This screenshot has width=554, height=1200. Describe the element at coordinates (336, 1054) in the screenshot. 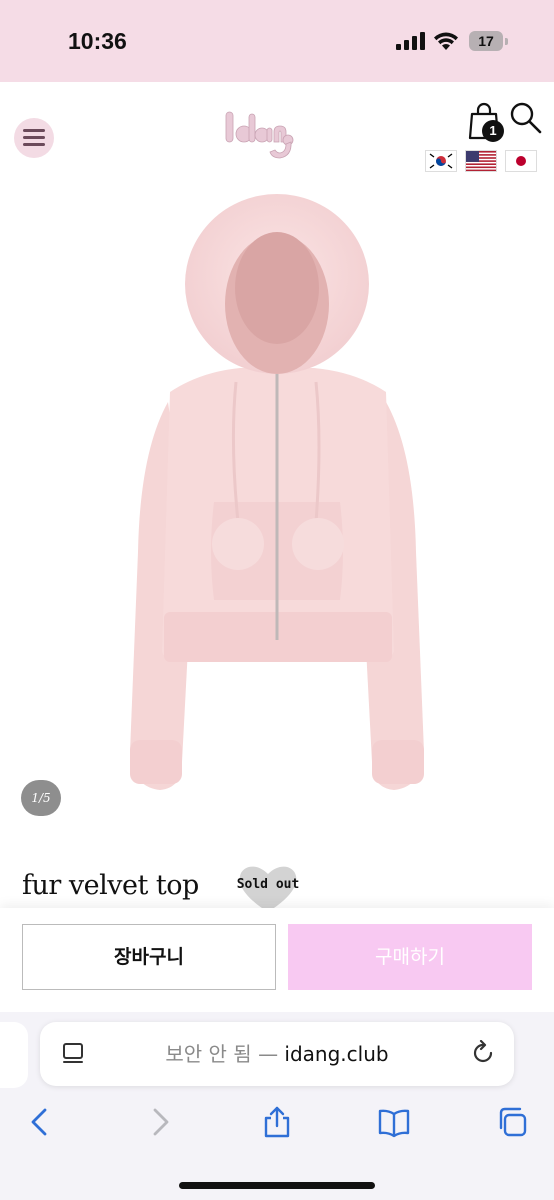

I see `url-domain: idang.club` at that location.